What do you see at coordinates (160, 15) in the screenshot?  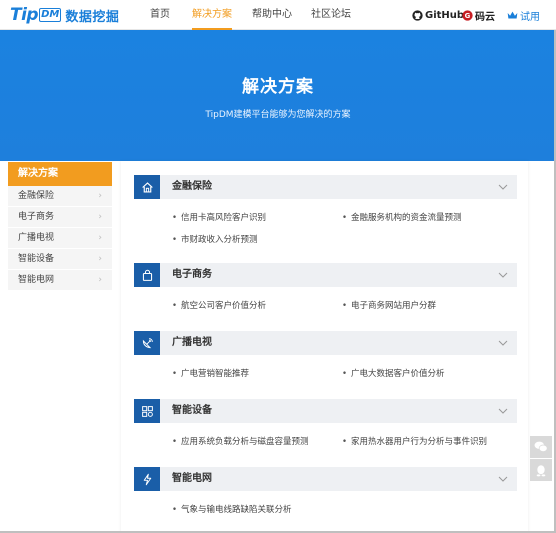 I see `nav-home: 首页` at bounding box center [160, 15].